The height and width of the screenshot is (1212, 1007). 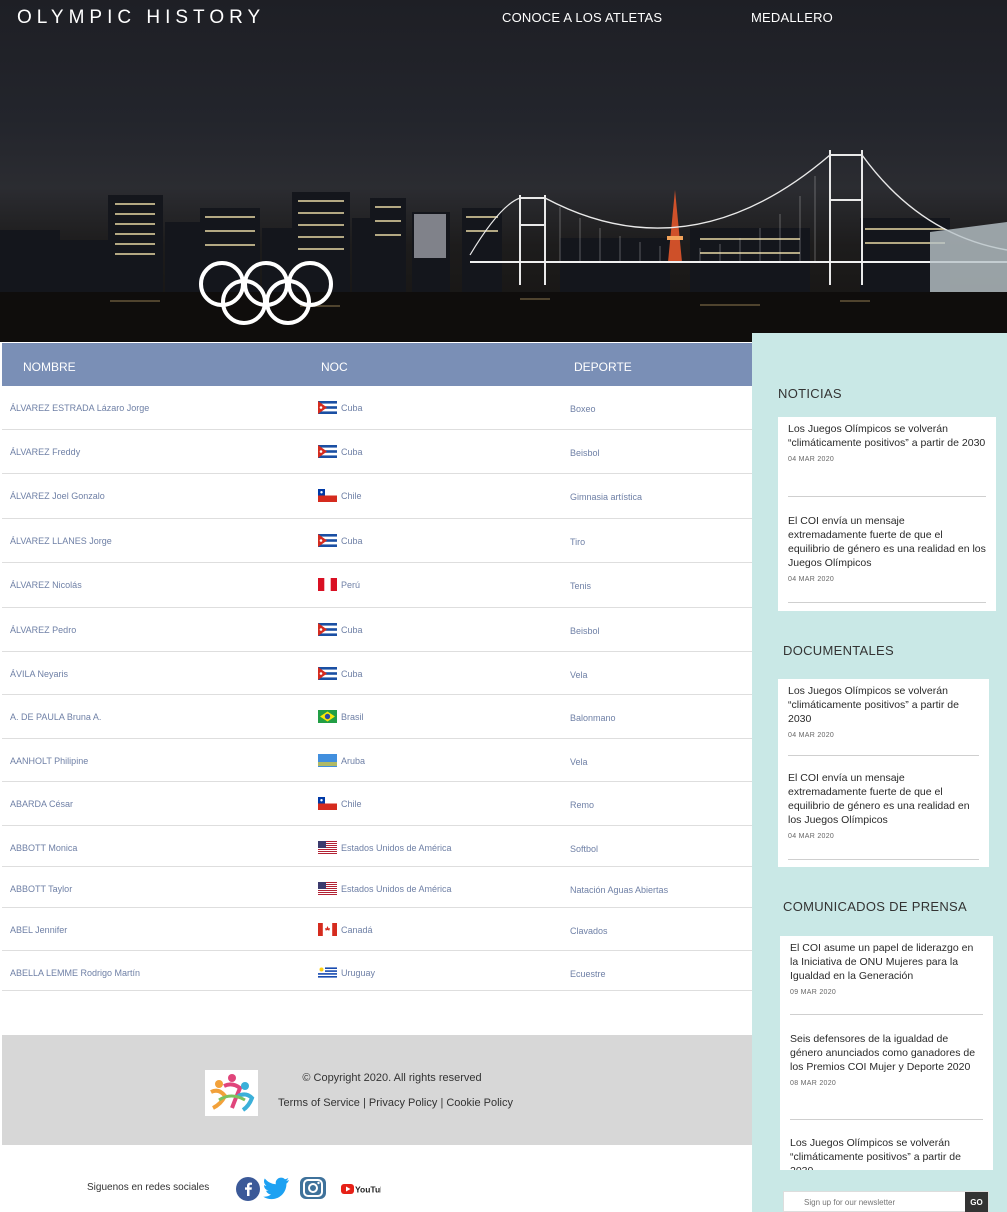 What do you see at coordinates (248, 1191) in the screenshot?
I see `facebook-icon` at bounding box center [248, 1191].